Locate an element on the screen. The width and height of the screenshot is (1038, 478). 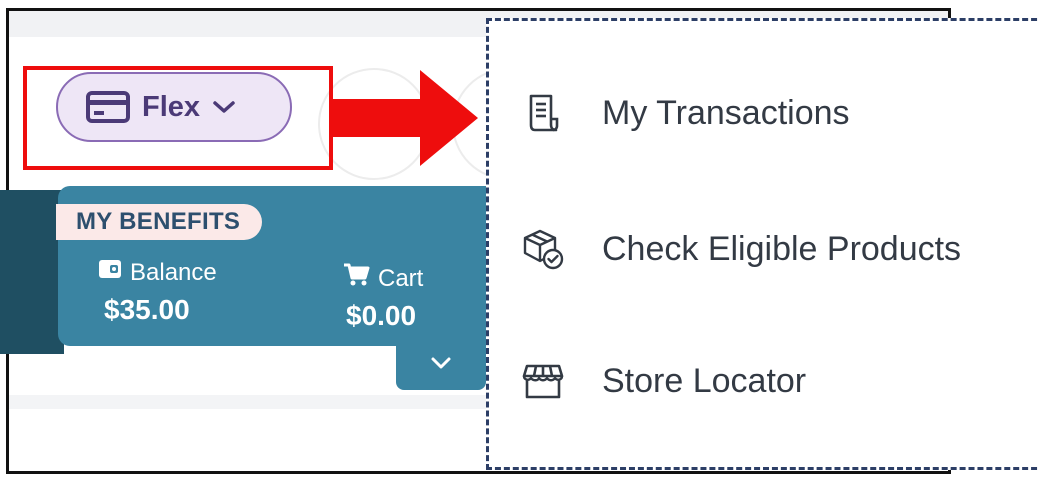
flex-selector-label: Flex is located at coordinates (171, 106).